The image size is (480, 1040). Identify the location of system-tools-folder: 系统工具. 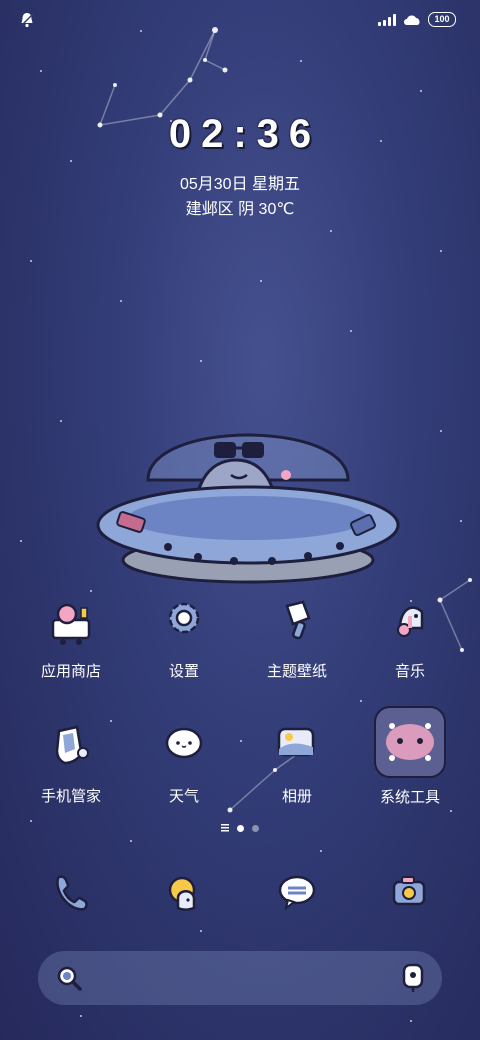
(410, 756).